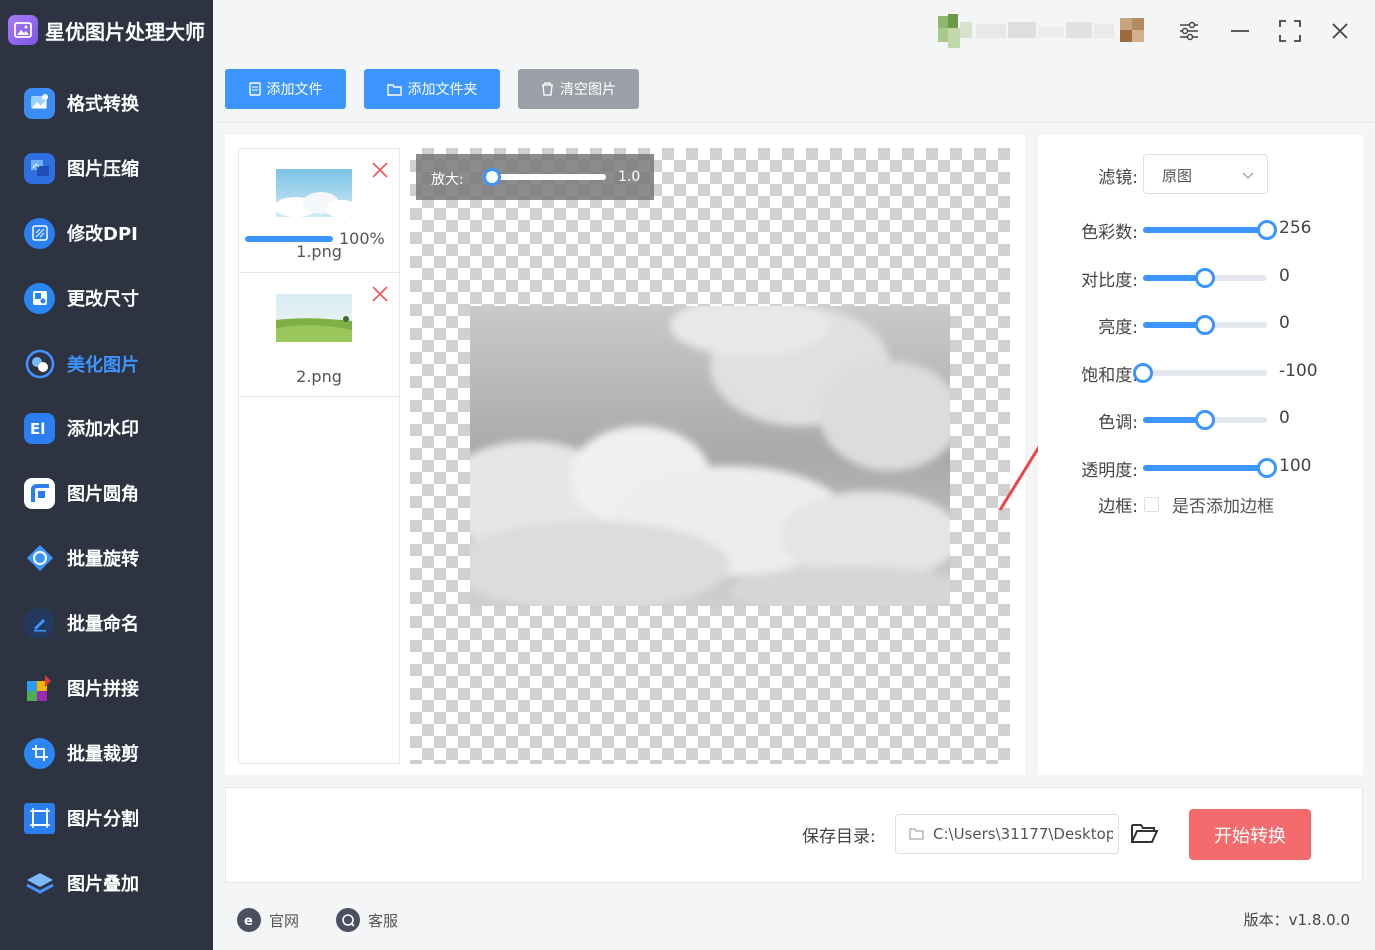  I want to click on sidebar-item-rotate: 批量旋转, so click(81, 558).